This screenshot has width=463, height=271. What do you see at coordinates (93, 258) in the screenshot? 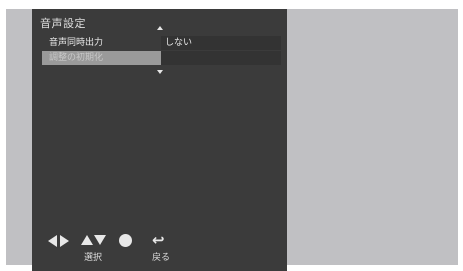
I see `select-label: 選択` at bounding box center [93, 258].